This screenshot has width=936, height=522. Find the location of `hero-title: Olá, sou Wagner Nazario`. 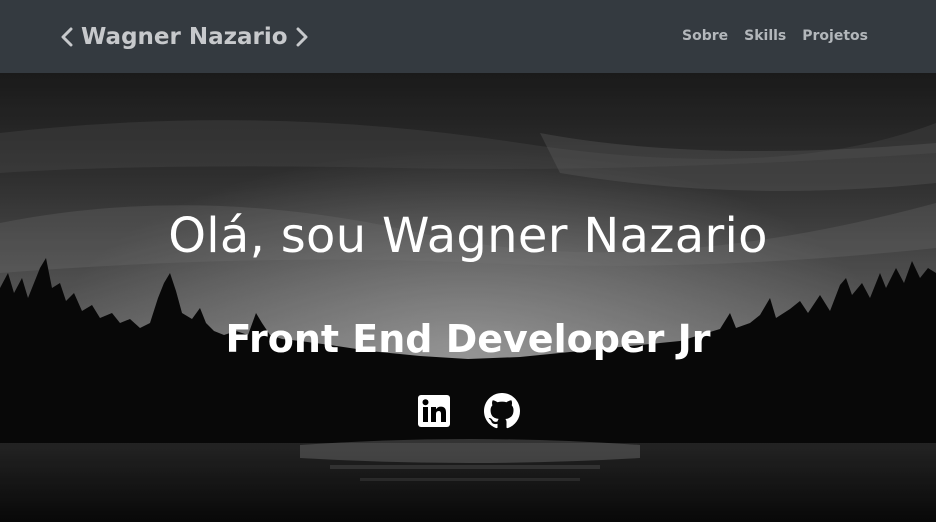

hero-title: Olá, sou Wagner Nazario is located at coordinates (468, 236).